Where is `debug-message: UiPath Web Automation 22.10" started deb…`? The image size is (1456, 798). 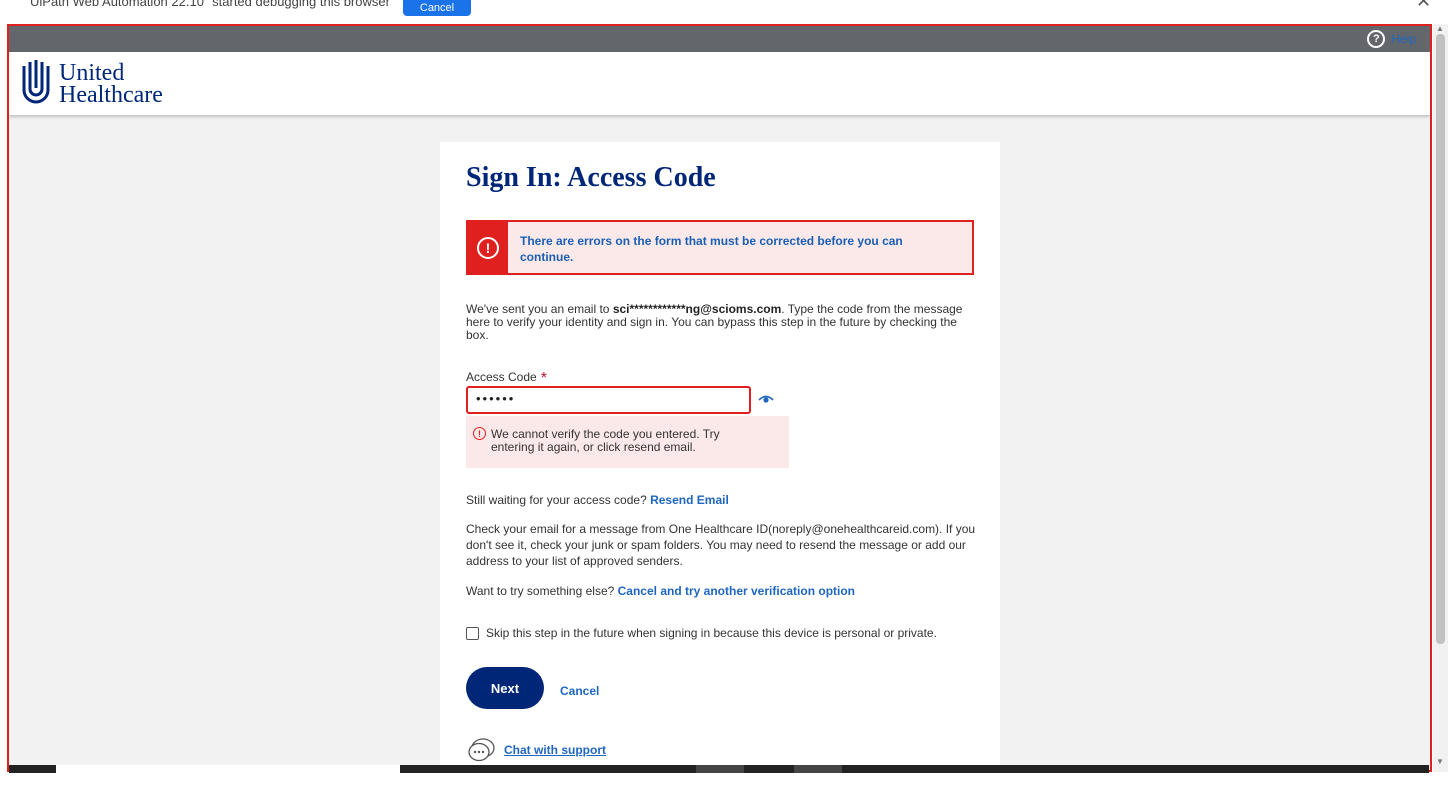
debug-message: UiPath Web Automation 22.10" started deb… is located at coordinates (210, 4).